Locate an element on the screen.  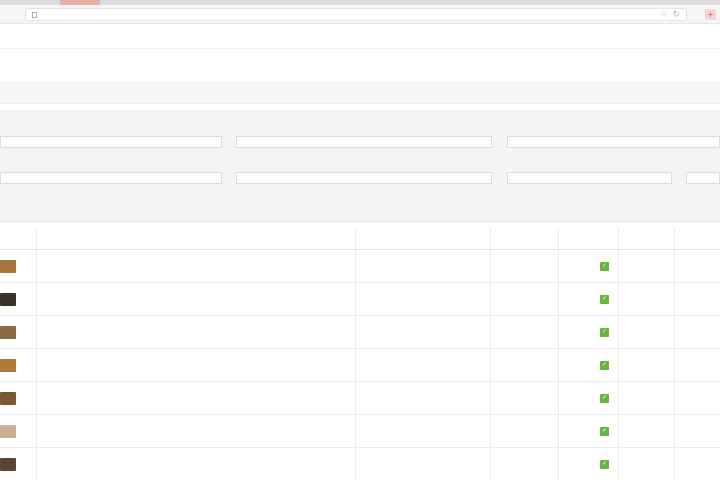
admin-header is located at coordinates (360, 37).